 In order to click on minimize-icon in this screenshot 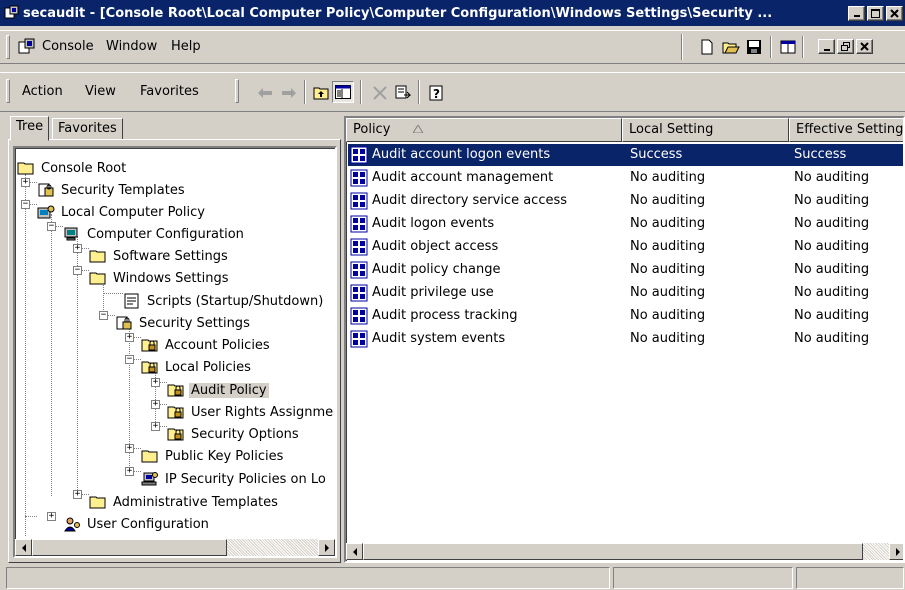, I will do `click(856, 16)`.